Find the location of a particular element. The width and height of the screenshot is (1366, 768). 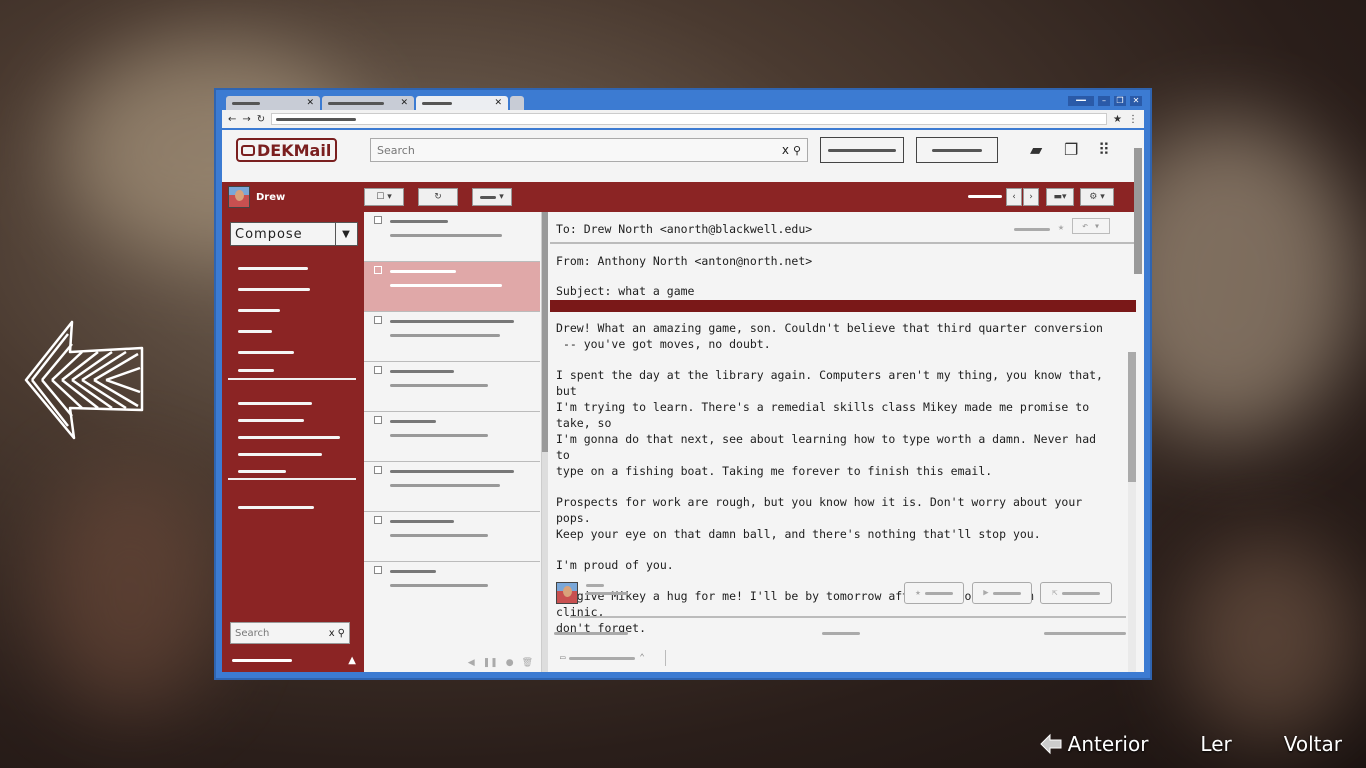

prev-page-icon: ‹ is located at coordinates (1014, 197).